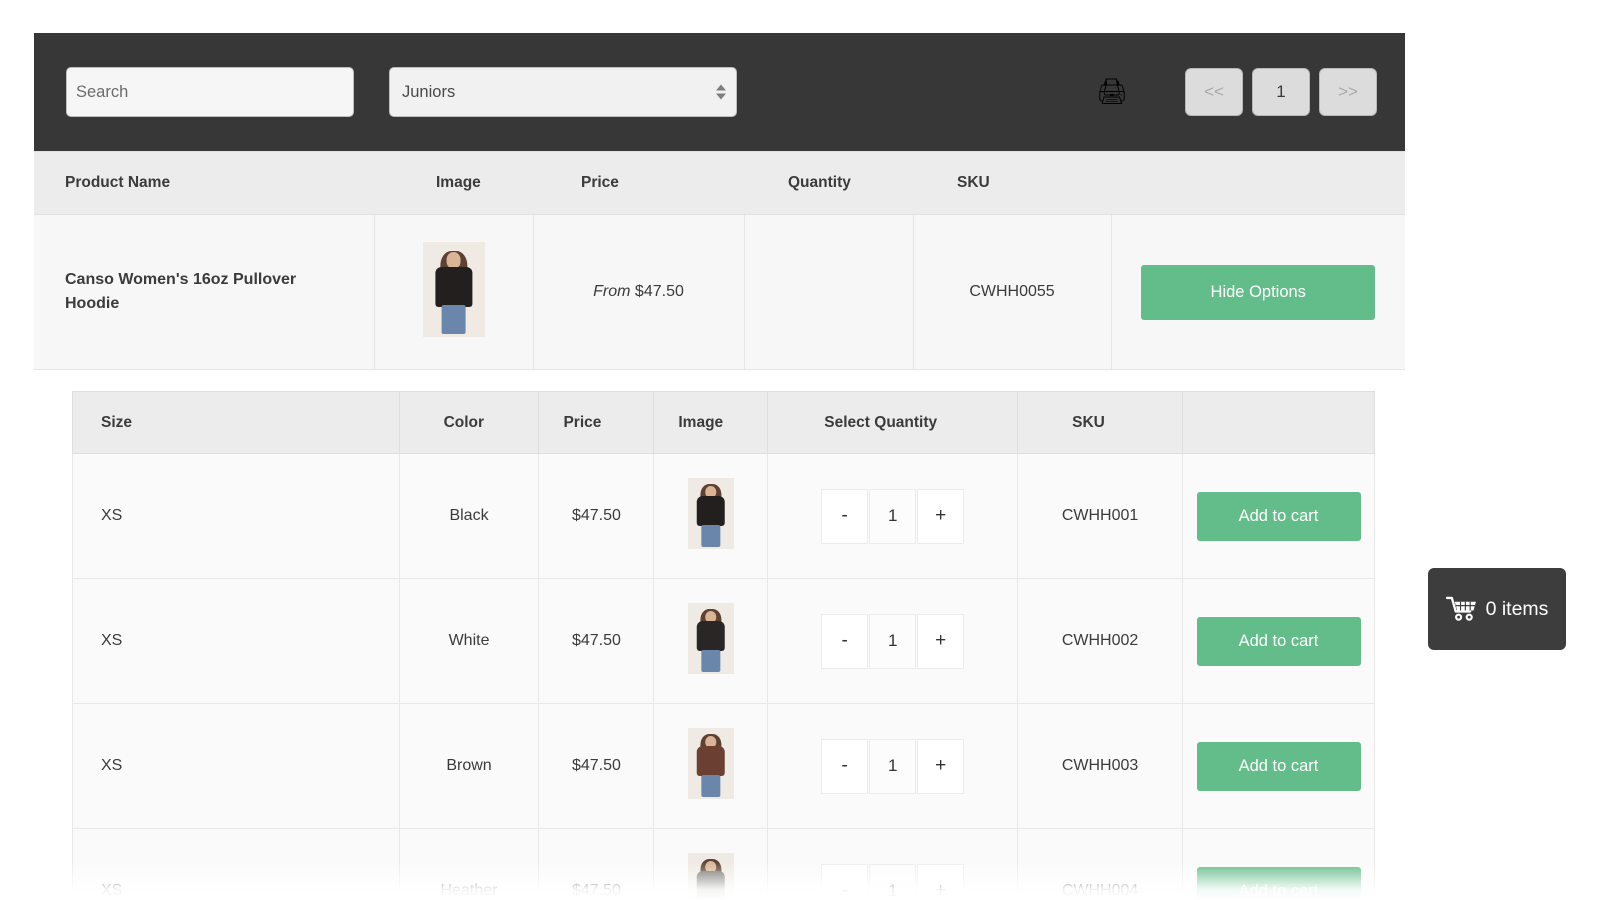  Describe the element at coordinates (638, 183) in the screenshot. I see `column-header-price: Price` at that location.